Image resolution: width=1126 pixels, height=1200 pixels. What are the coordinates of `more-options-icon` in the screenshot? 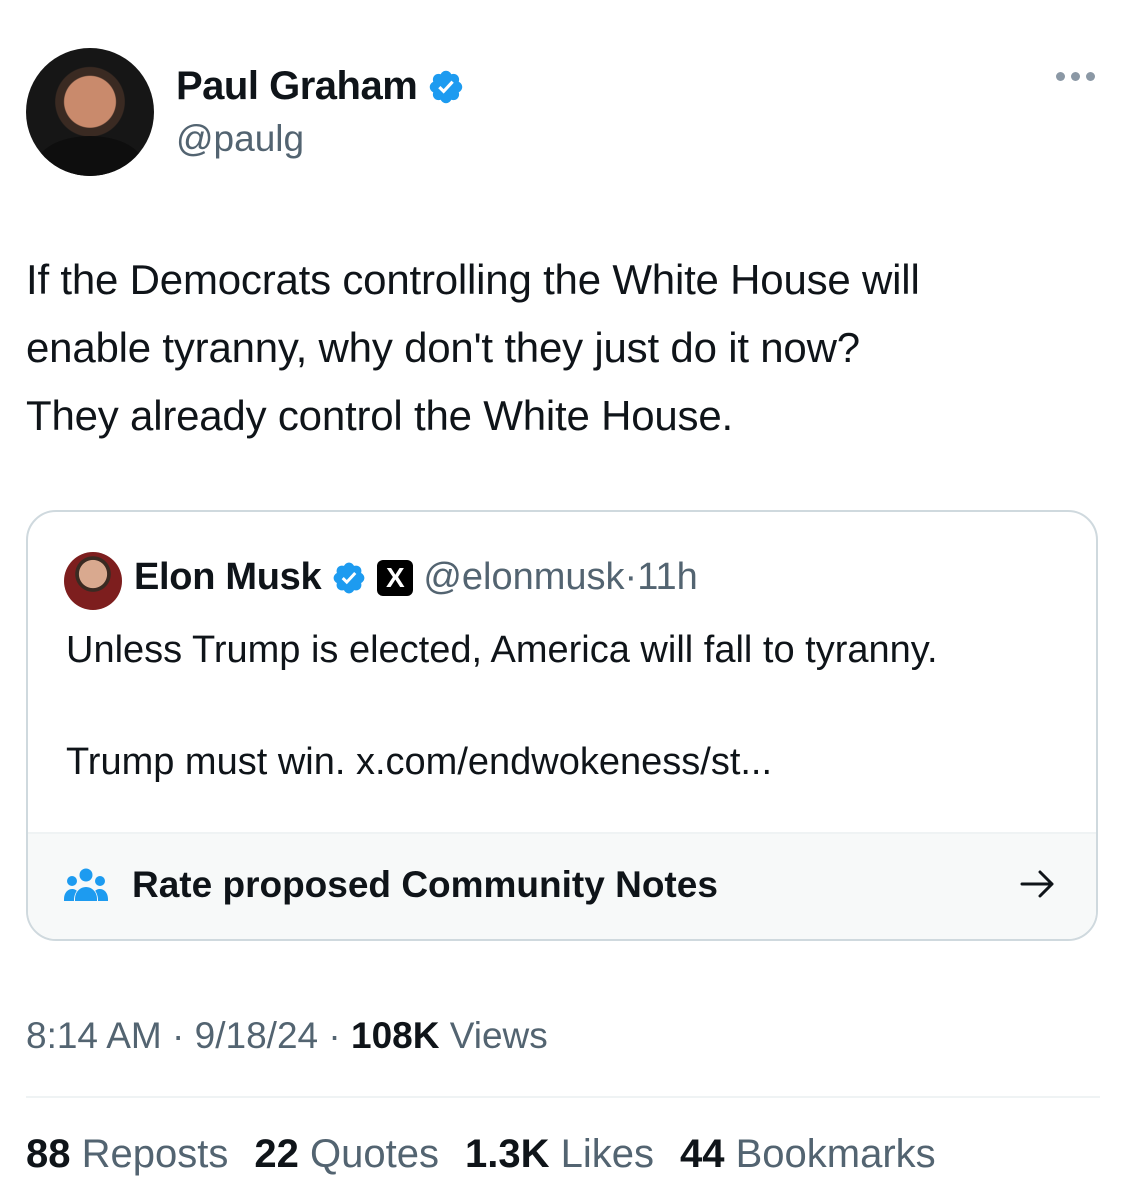 It's located at (1075, 76).